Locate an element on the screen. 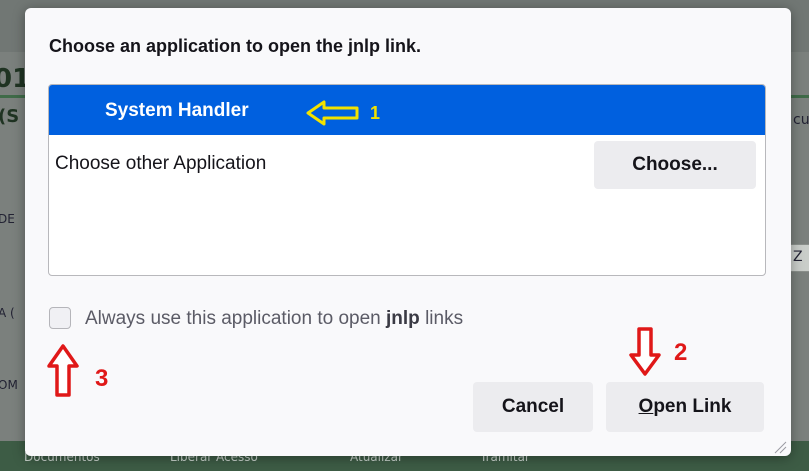 The height and width of the screenshot is (471, 809). annotation-step-1: 1 is located at coordinates (375, 113).